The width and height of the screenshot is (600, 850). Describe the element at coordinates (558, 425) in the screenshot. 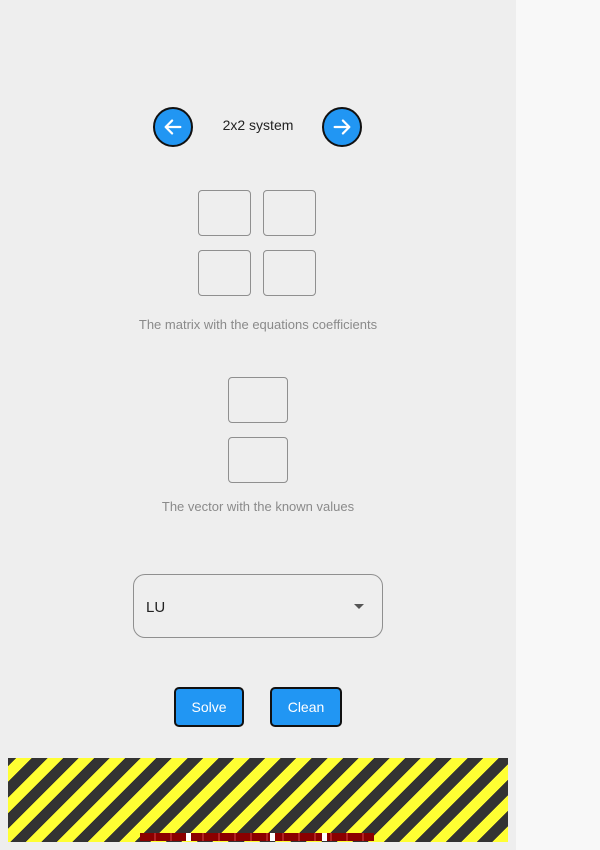

I see `side-area` at that location.